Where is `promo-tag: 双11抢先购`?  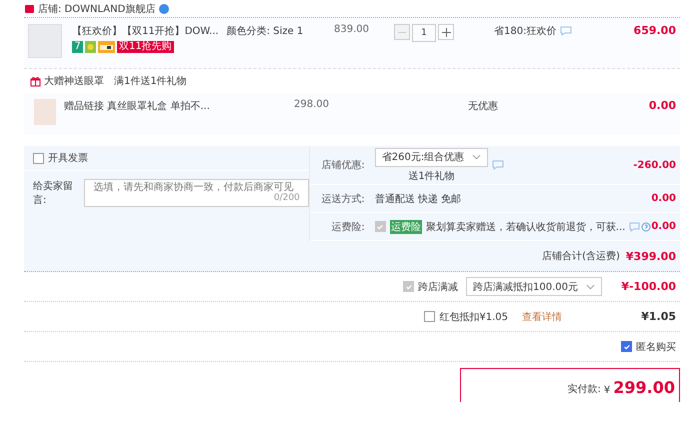 promo-tag: 双11抢先购 is located at coordinates (145, 47).